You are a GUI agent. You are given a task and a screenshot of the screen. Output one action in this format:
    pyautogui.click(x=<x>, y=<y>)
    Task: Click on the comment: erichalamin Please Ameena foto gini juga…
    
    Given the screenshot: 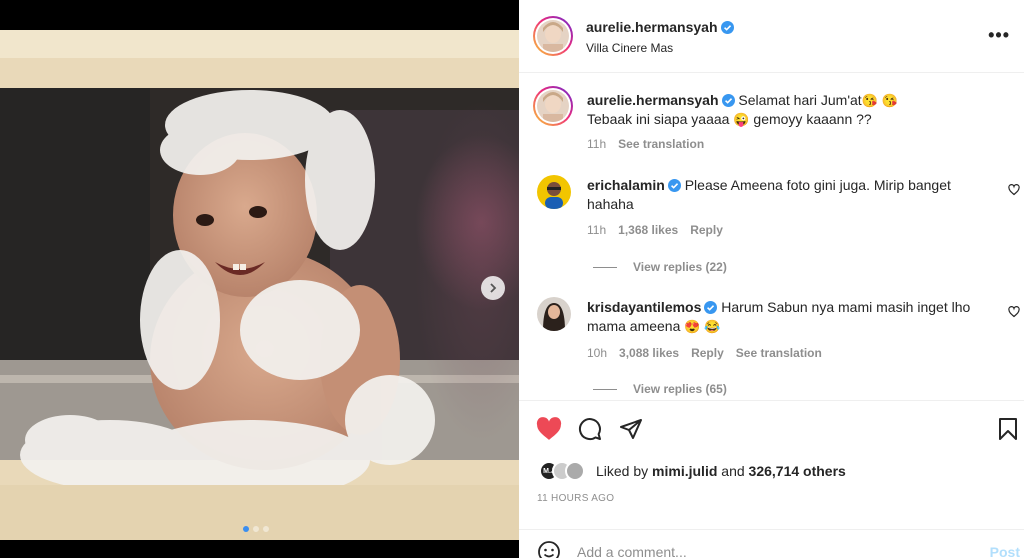 What is the action you would take?
    pyautogui.click(x=787, y=195)
    